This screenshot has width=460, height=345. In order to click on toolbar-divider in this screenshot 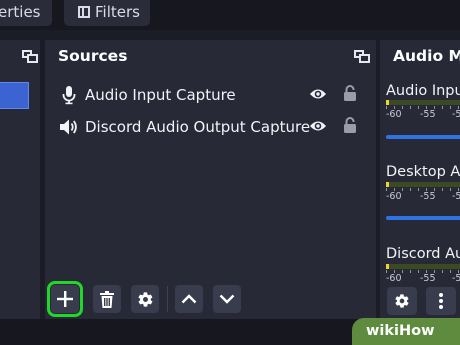, I will do `click(167, 299)`.